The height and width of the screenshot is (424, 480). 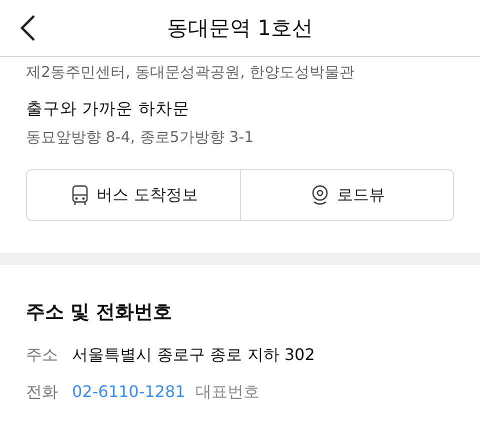 I want to click on phone-note: 대표번호, so click(x=227, y=392).